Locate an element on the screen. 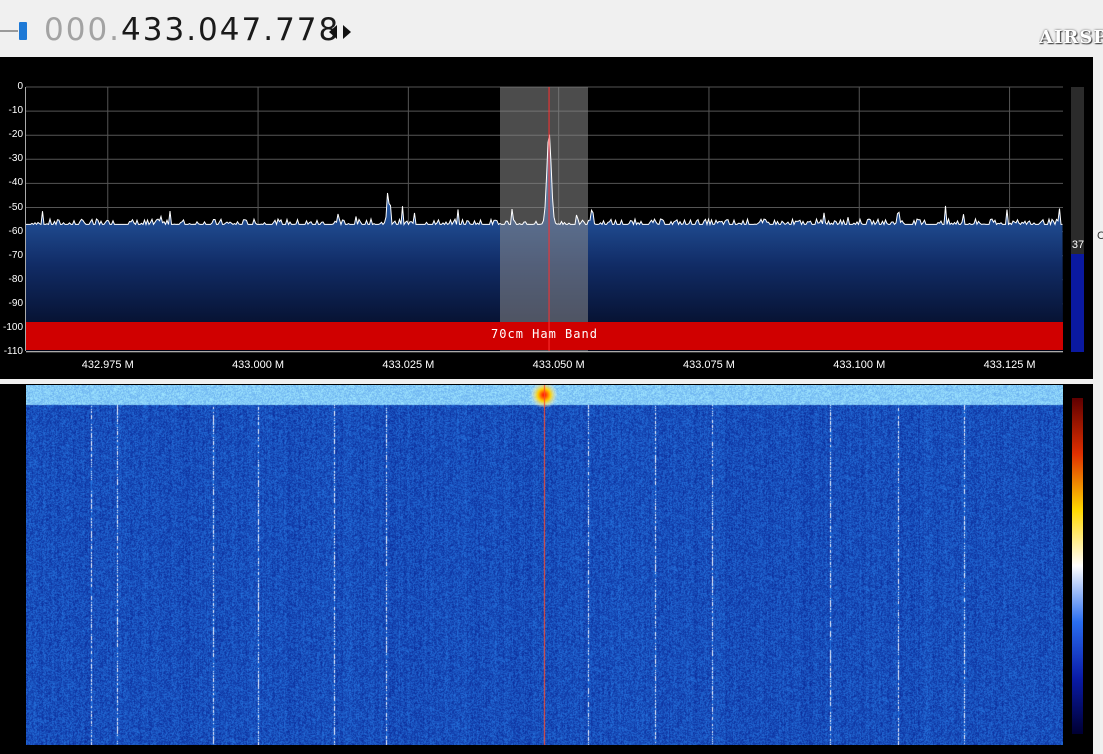  frequency-toolbar: 000.433.047.778 AIRSP is located at coordinates (551, 28).